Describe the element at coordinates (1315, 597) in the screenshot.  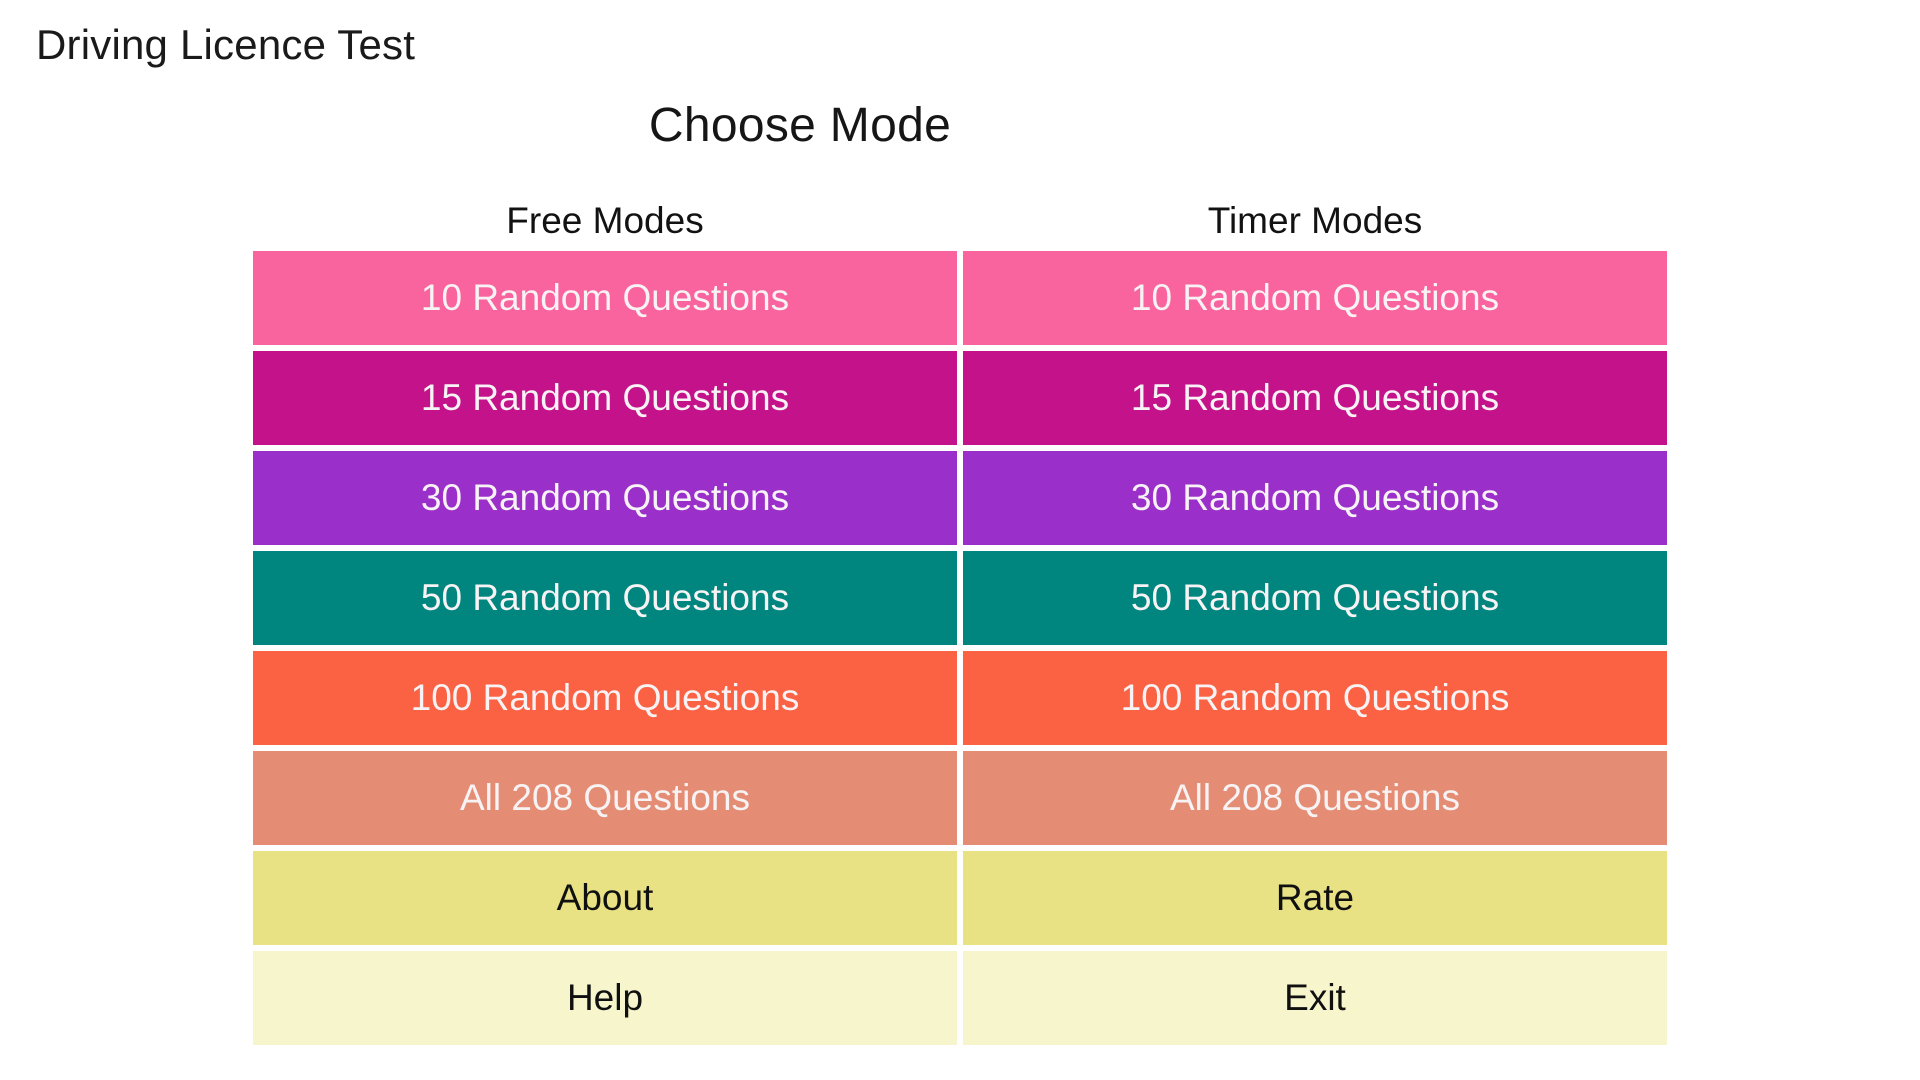
I see `tile-timer-3: 50 Random Questions` at that location.